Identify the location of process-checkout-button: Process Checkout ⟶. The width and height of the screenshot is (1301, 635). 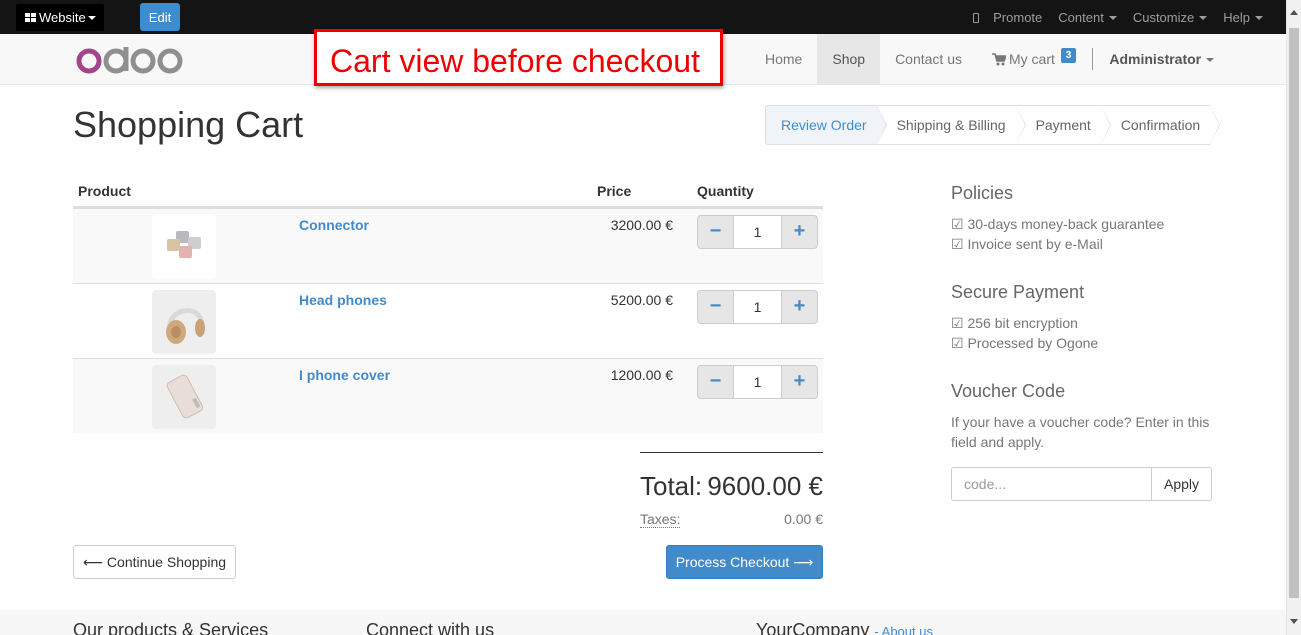
(744, 562).